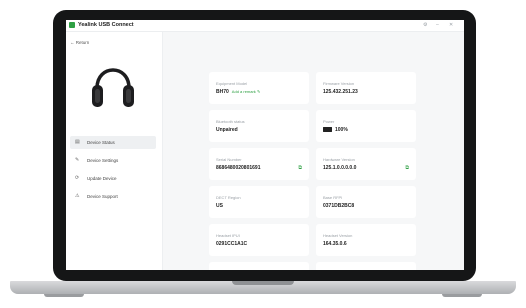 This screenshot has height=308, width=526. I want to click on sidebar-item-device-status: ▤ Device Status, so click(113, 142).